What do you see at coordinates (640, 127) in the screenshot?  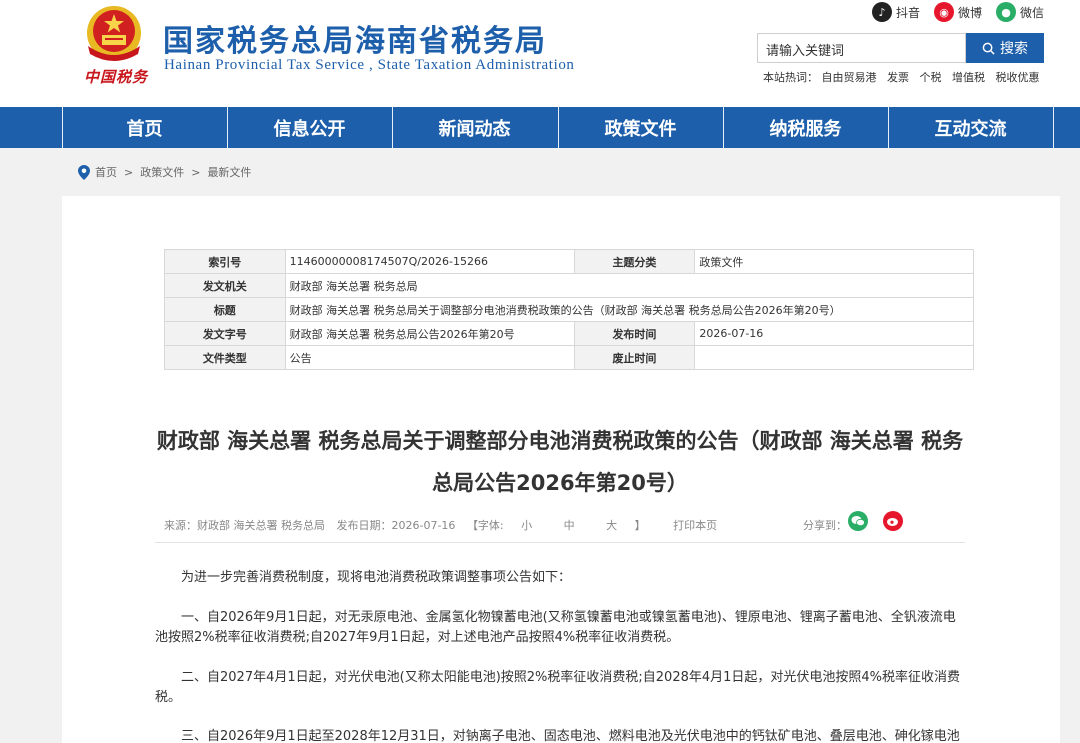 I see `nav-item-policy: 政策文件` at bounding box center [640, 127].